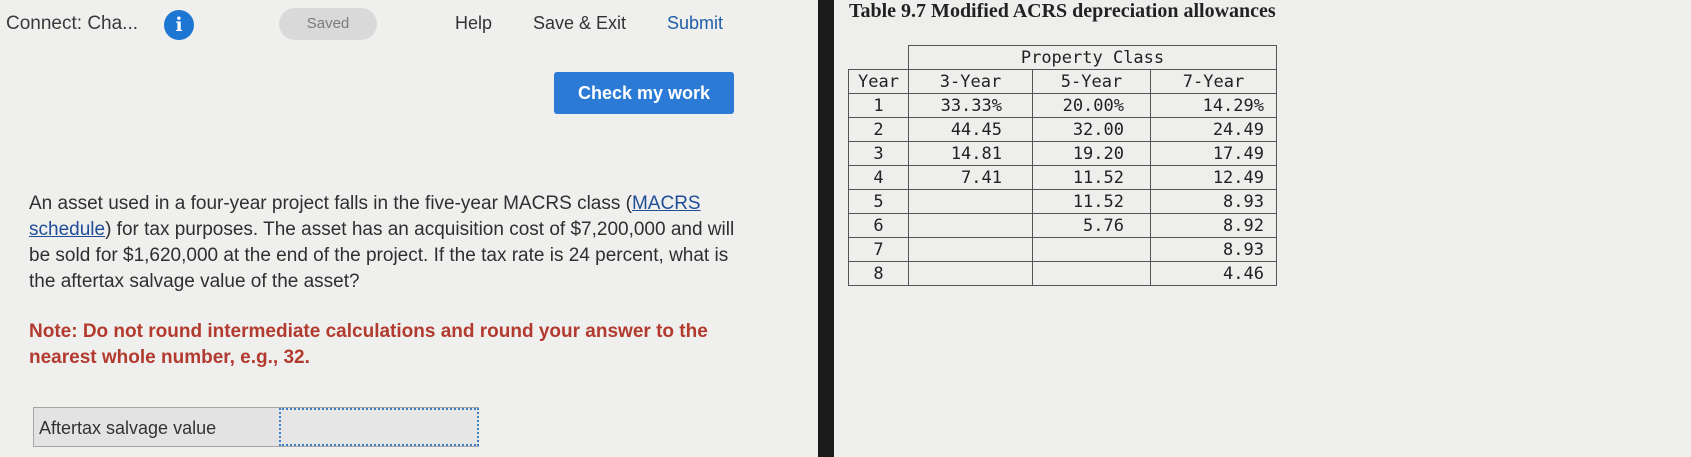 The width and height of the screenshot is (1691, 457). Describe the element at coordinates (970, 105) in the screenshot. I see `cell-3-year: 33.33%` at that location.